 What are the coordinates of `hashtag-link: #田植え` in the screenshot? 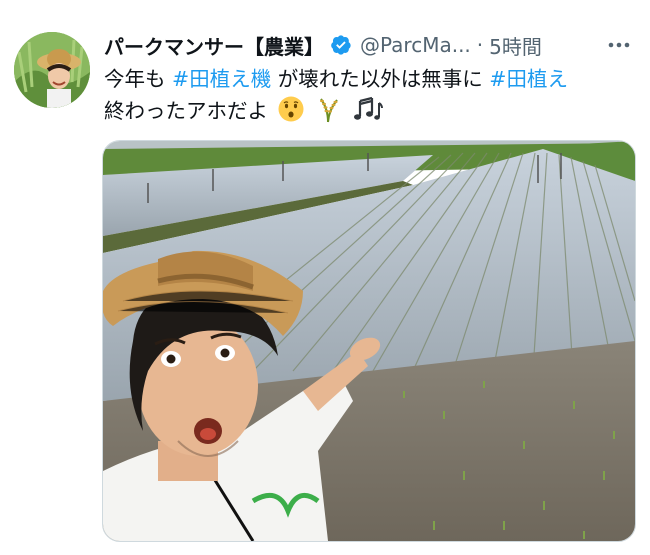 It's located at (528, 79).